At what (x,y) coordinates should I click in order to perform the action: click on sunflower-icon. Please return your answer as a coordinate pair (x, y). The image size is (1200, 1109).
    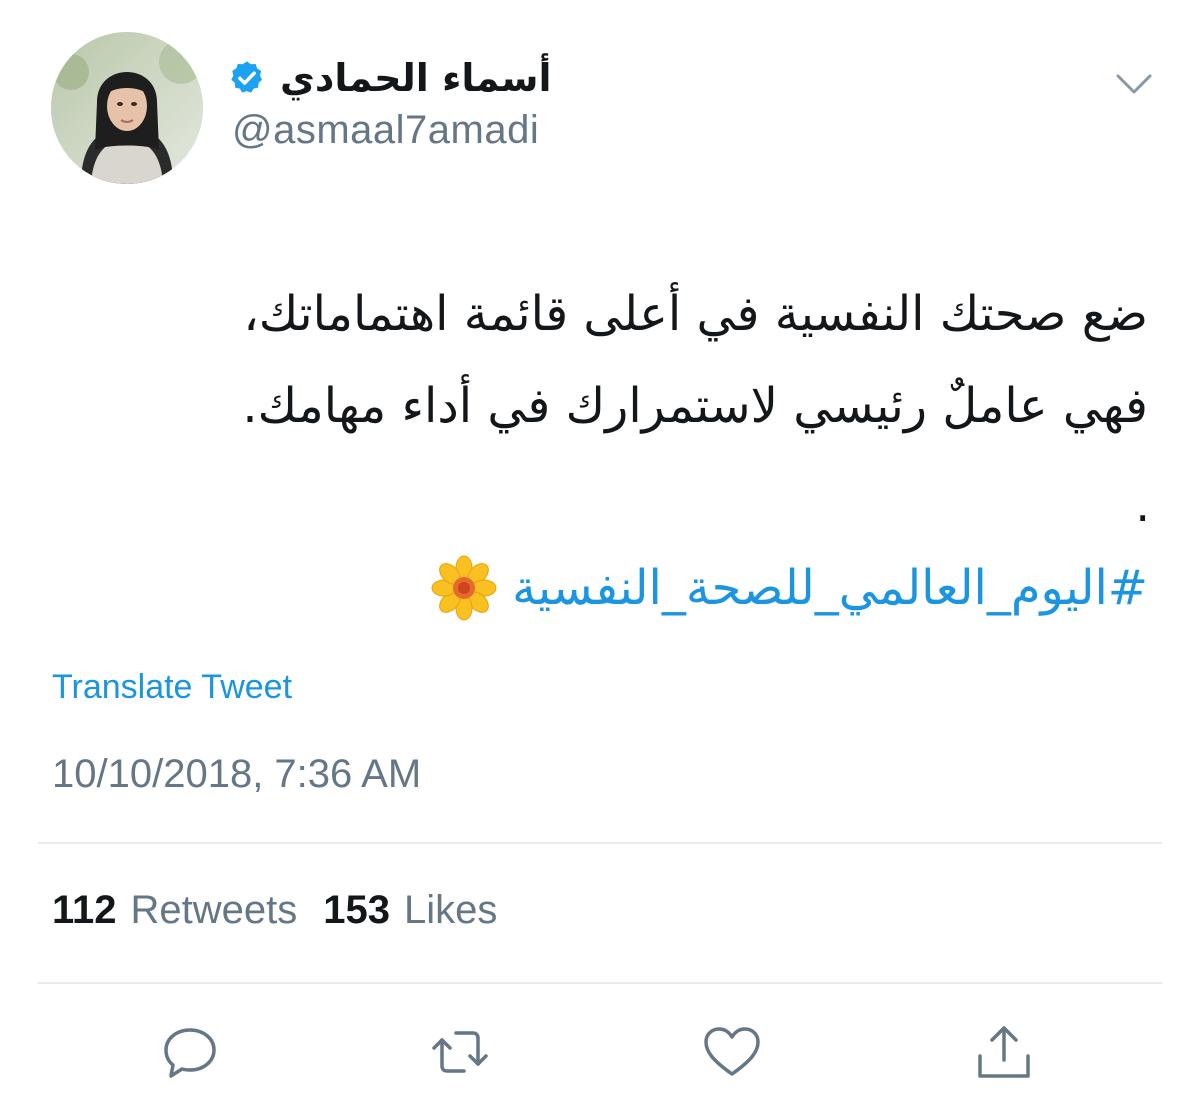
    Looking at the image, I should click on (464, 588).